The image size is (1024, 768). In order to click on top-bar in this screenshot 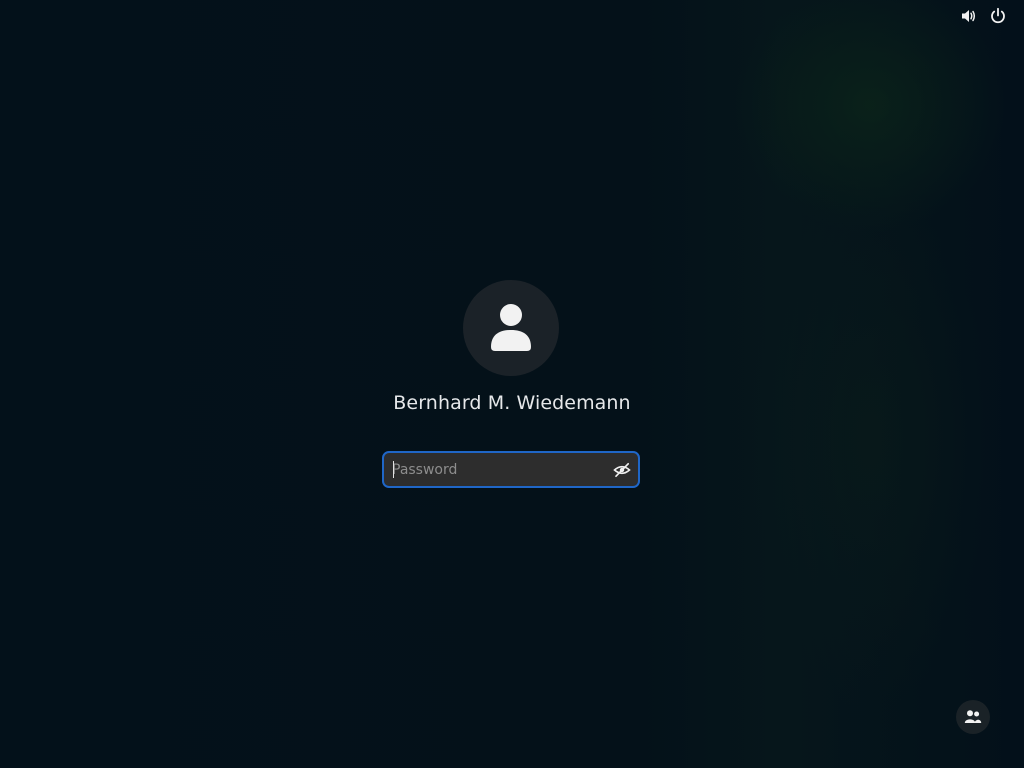, I will do `click(512, 16)`.